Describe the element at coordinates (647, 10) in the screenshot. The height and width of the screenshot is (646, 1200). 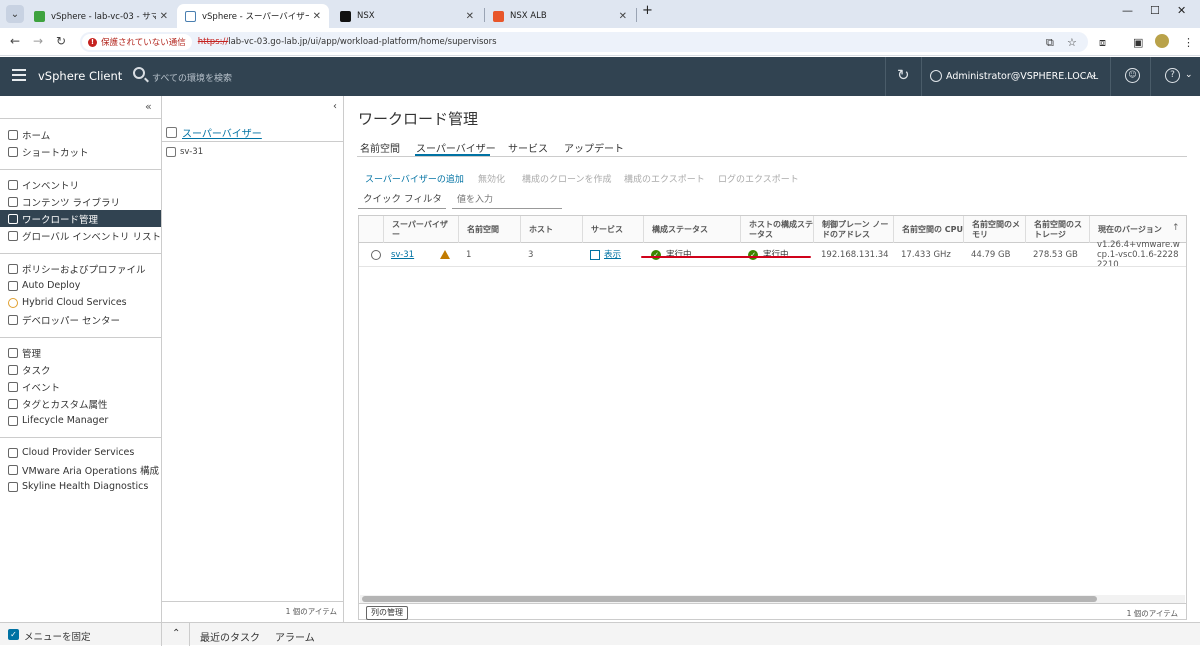
I see `new-tab-button: +` at that location.